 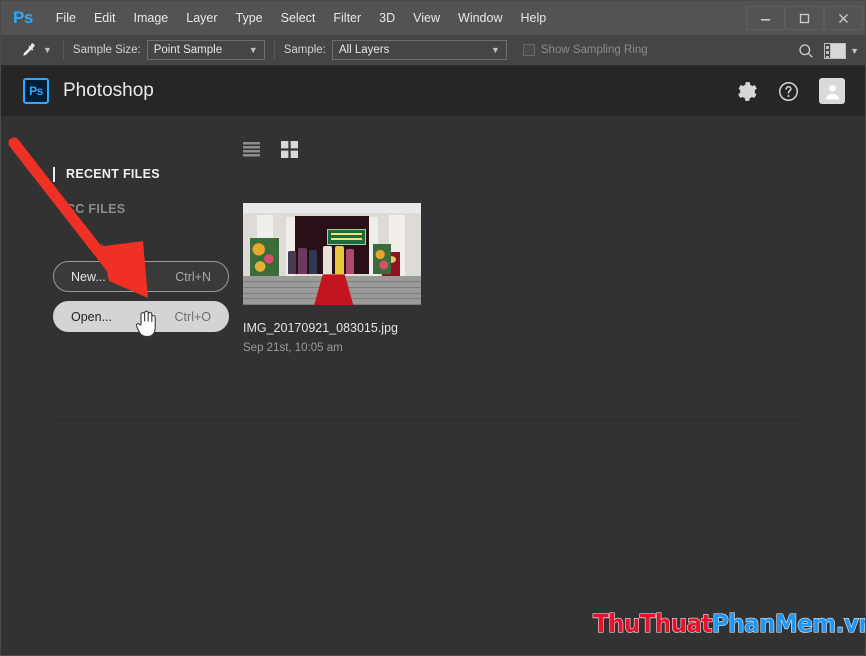 What do you see at coordinates (347, 18) in the screenshot?
I see `menu-item-filter: Filter` at bounding box center [347, 18].